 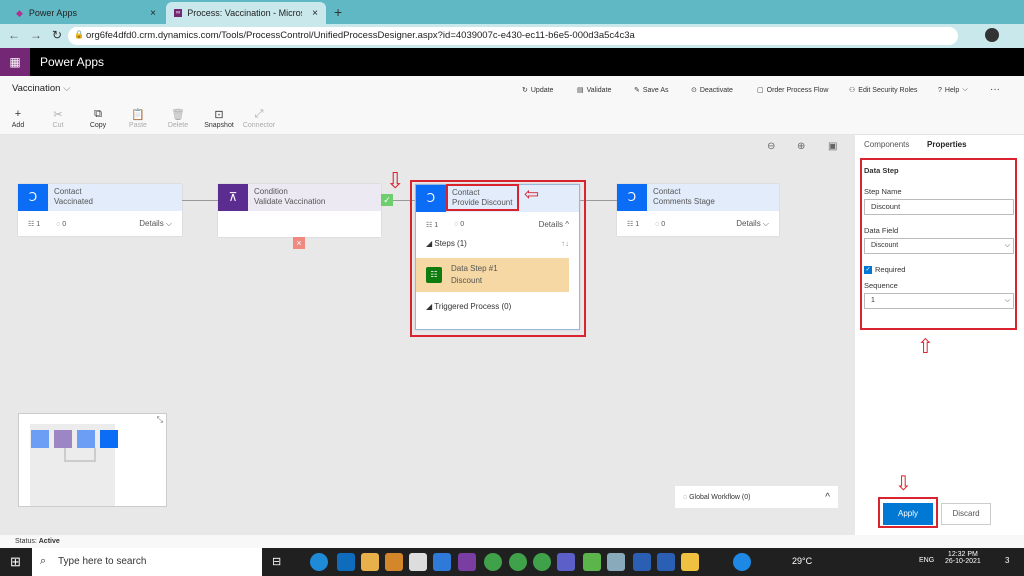 What do you see at coordinates (442, 562) in the screenshot?
I see `people-icon` at bounding box center [442, 562].